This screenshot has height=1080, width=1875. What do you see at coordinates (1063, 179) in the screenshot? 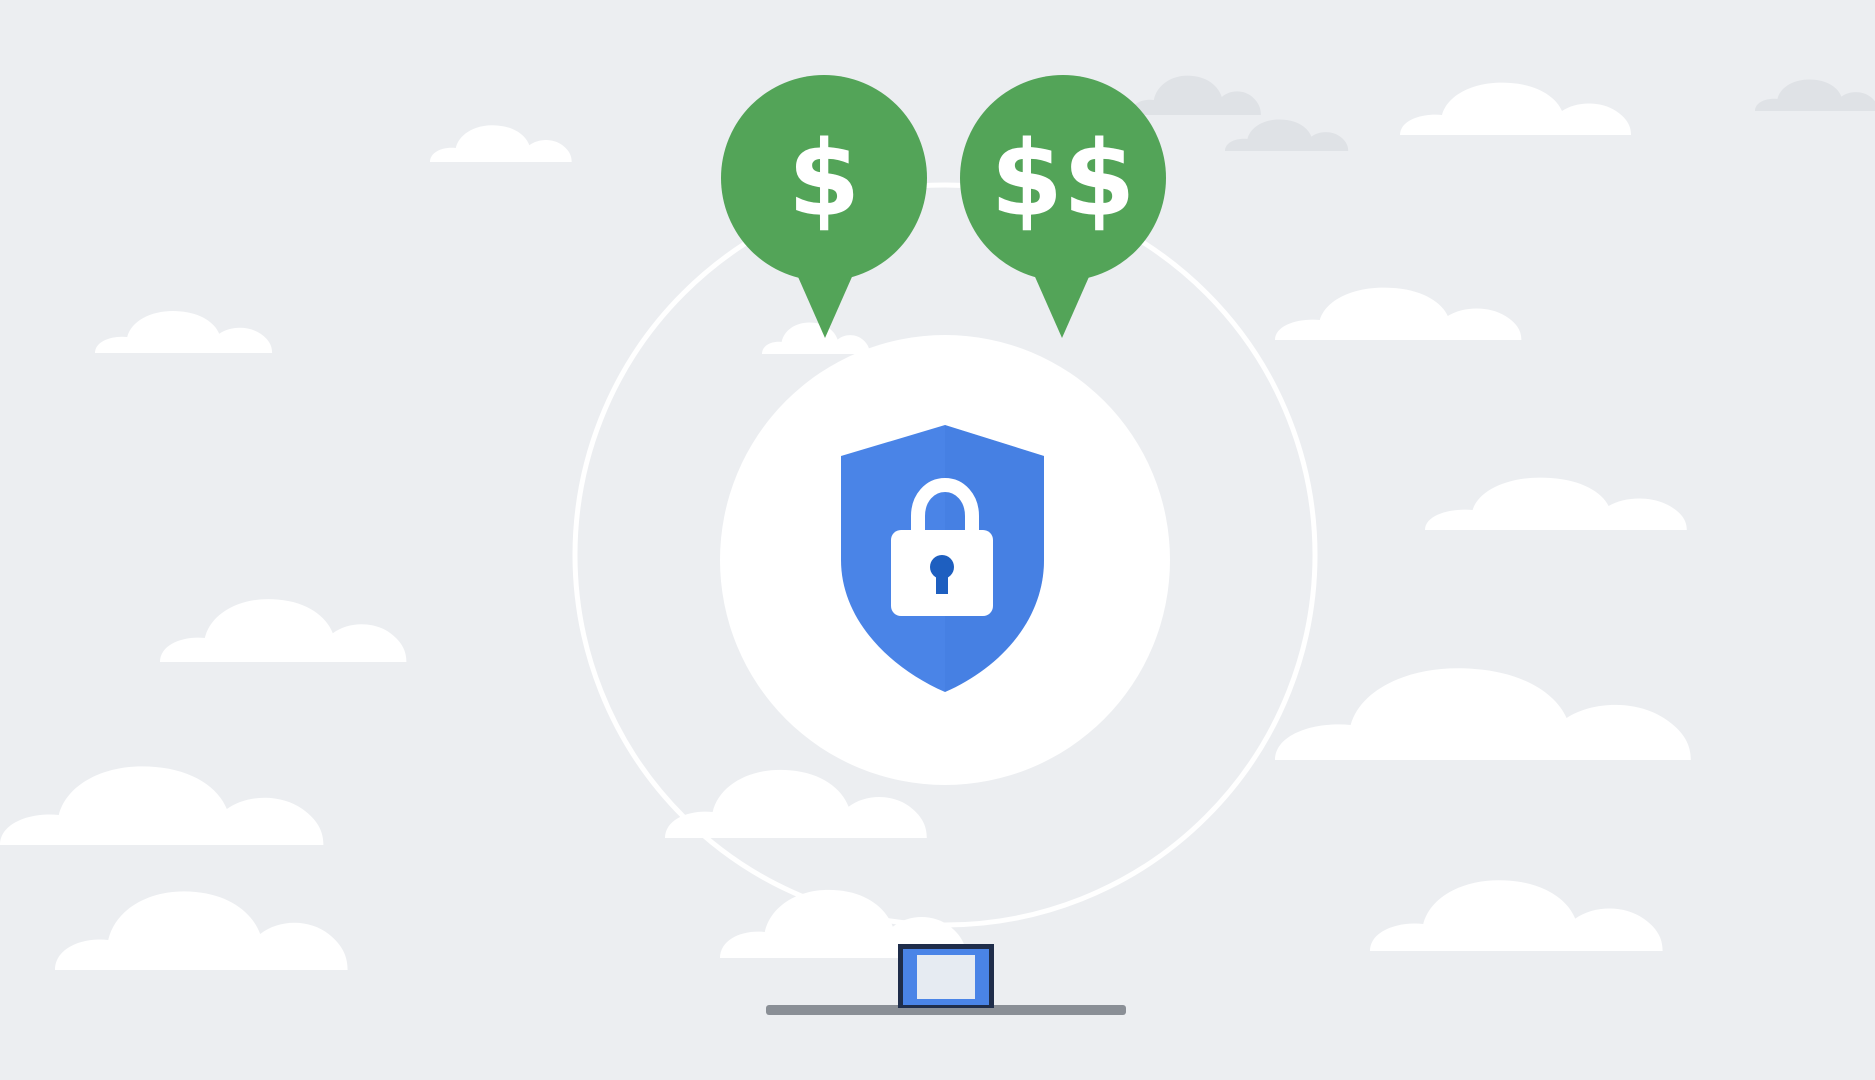
I see `price-label: $$` at bounding box center [1063, 179].